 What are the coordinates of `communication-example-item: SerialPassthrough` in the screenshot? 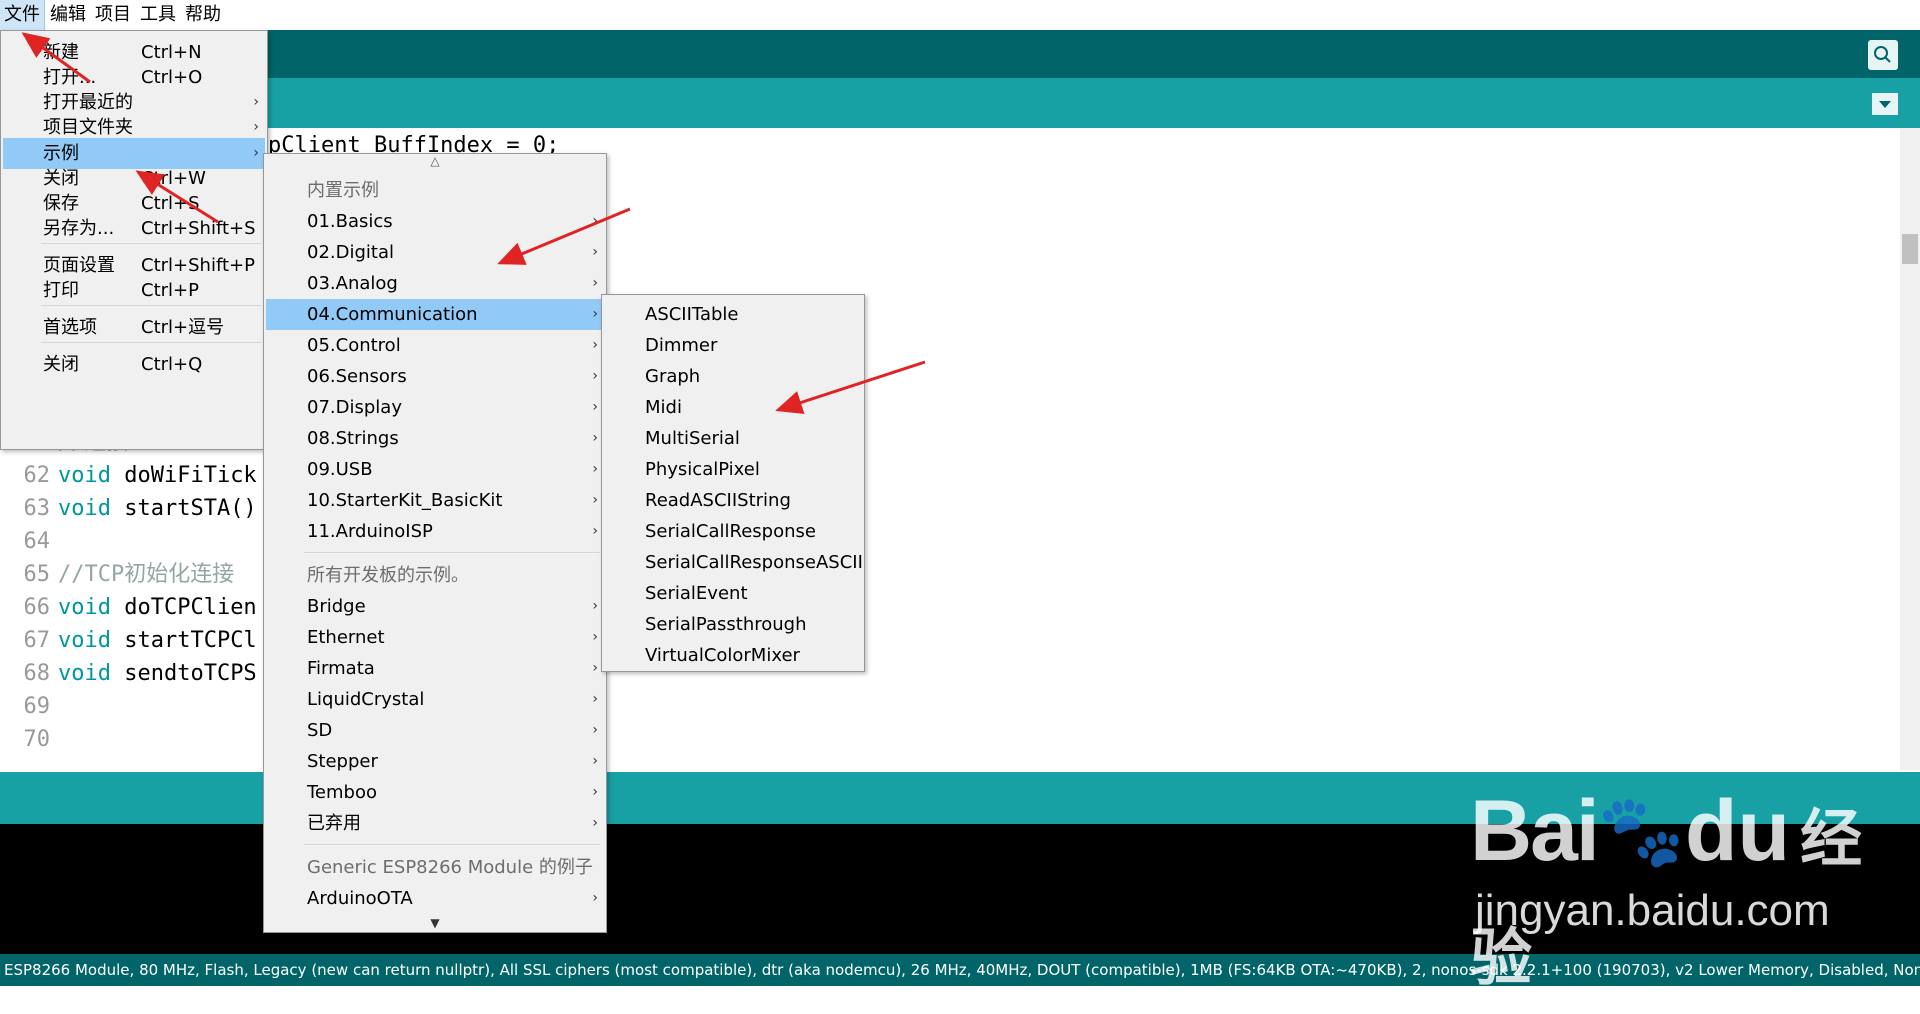 It's located at (733, 624).